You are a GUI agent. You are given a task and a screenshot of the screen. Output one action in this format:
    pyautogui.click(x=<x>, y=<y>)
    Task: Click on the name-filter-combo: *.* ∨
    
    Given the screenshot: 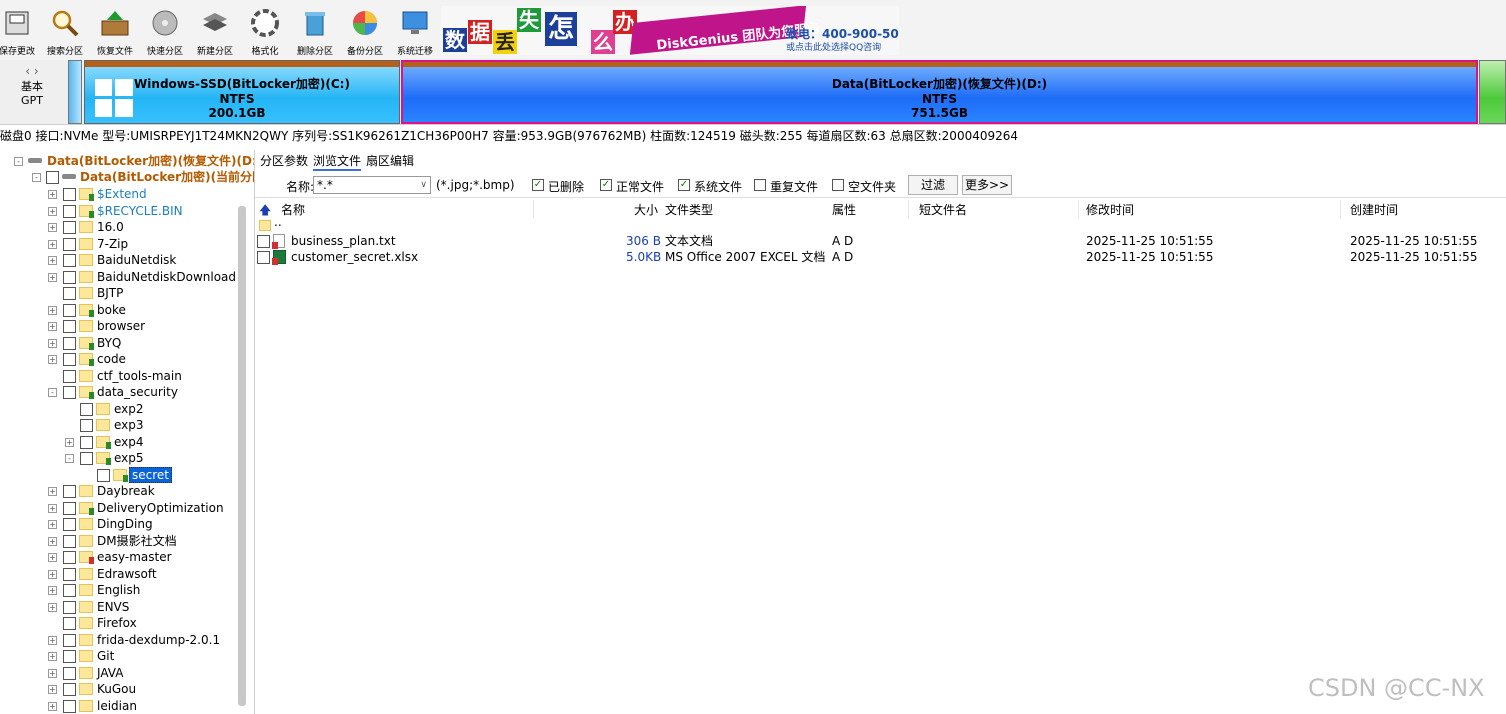 What is the action you would take?
    pyautogui.click(x=372, y=185)
    